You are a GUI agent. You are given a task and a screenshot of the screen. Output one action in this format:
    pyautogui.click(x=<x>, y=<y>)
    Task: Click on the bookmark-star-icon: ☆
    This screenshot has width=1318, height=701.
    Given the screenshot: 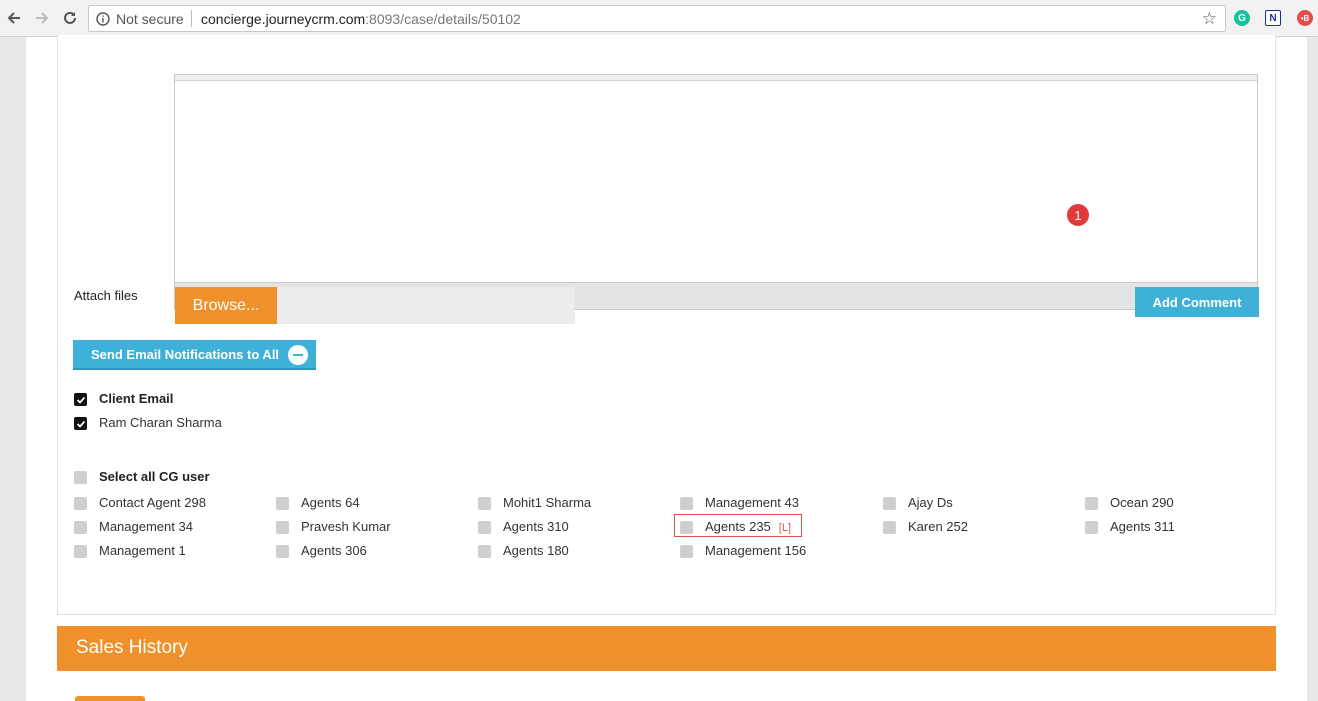 What is the action you would take?
    pyautogui.click(x=1209, y=19)
    